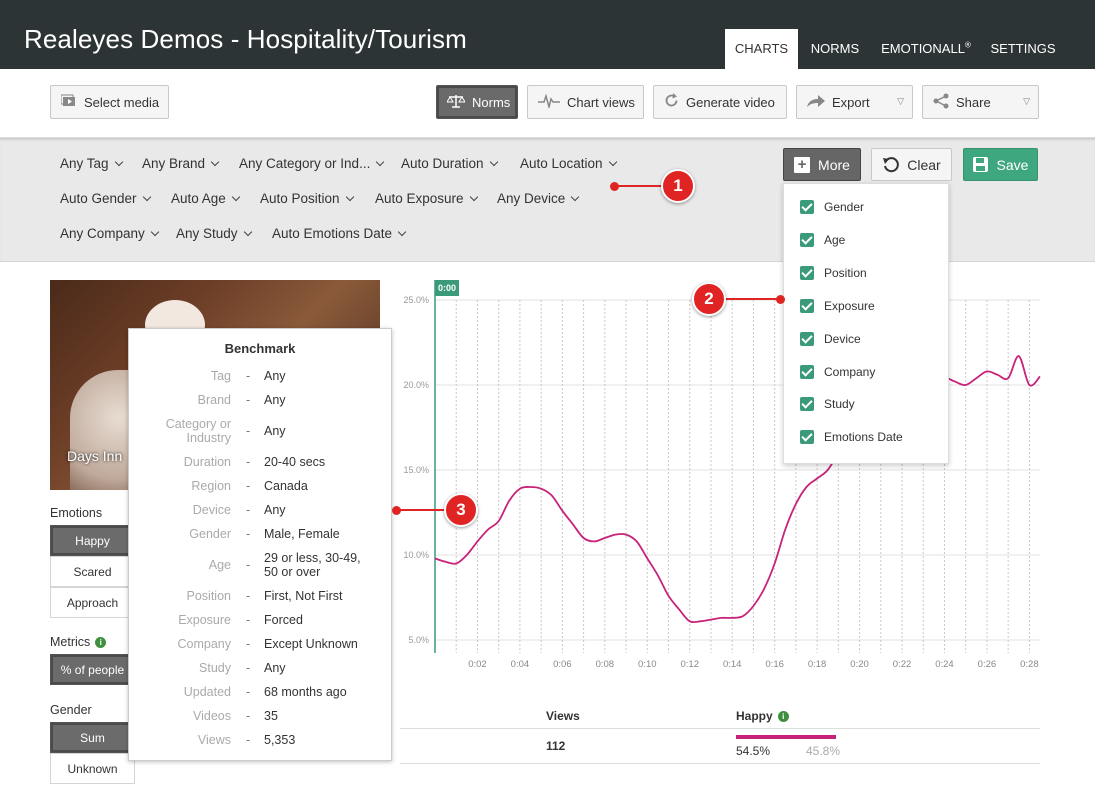 The width and height of the screenshot is (1095, 795). I want to click on filter-brand: Any Brand, so click(181, 163).